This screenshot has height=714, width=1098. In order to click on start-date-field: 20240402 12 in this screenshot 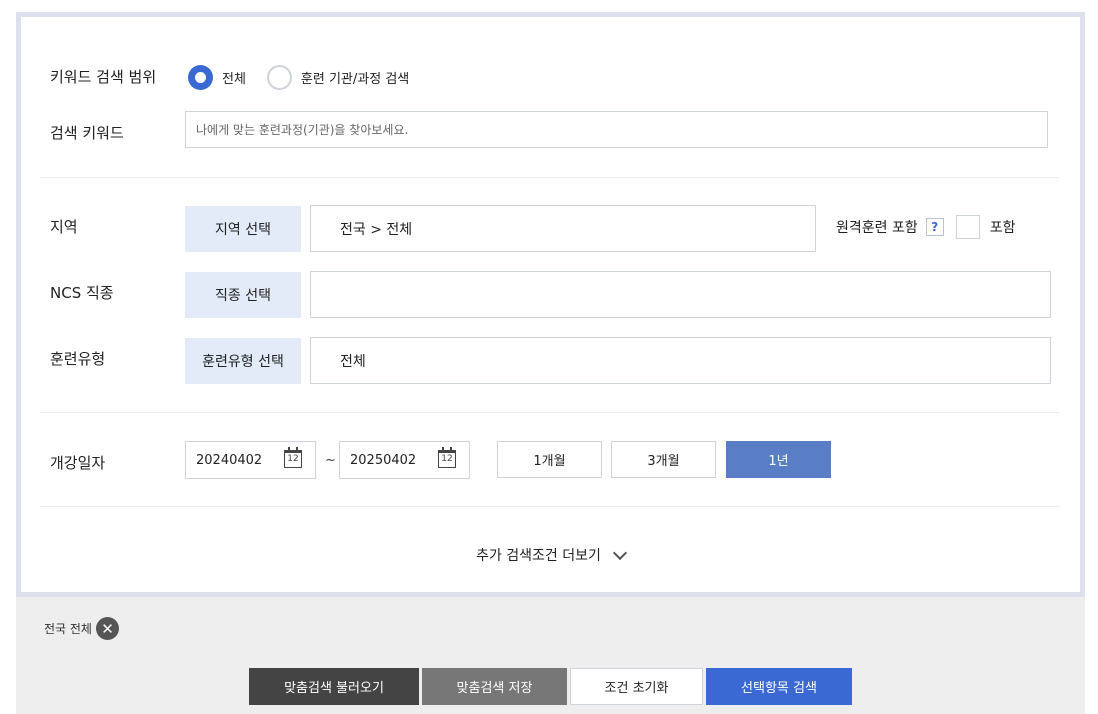, I will do `click(250, 460)`.